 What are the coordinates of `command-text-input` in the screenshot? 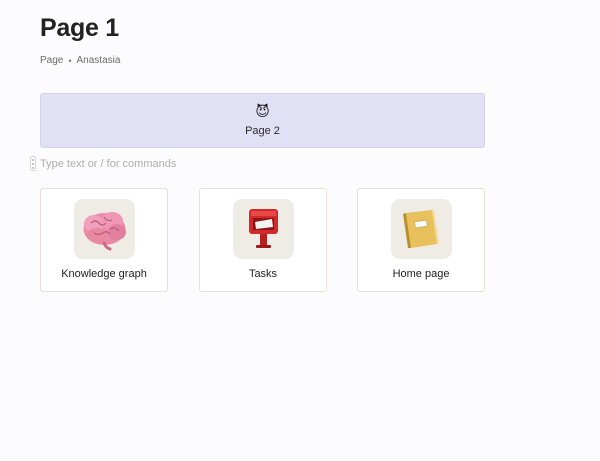 It's located at (190, 164).